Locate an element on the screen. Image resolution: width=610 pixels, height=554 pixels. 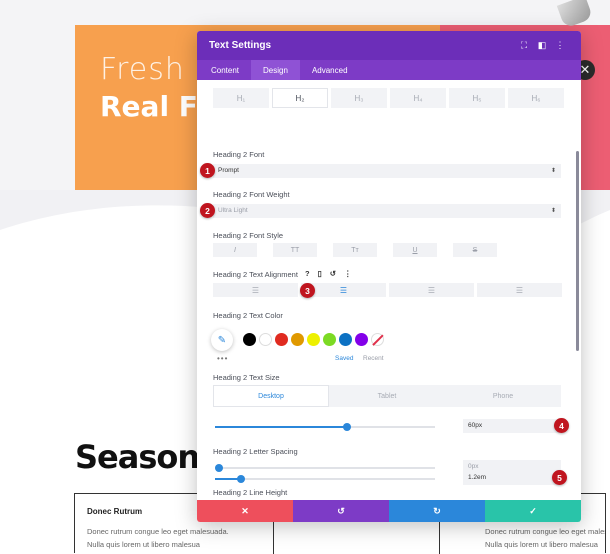
font-label: Heading 2 Font is located at coordinates (239, 154).